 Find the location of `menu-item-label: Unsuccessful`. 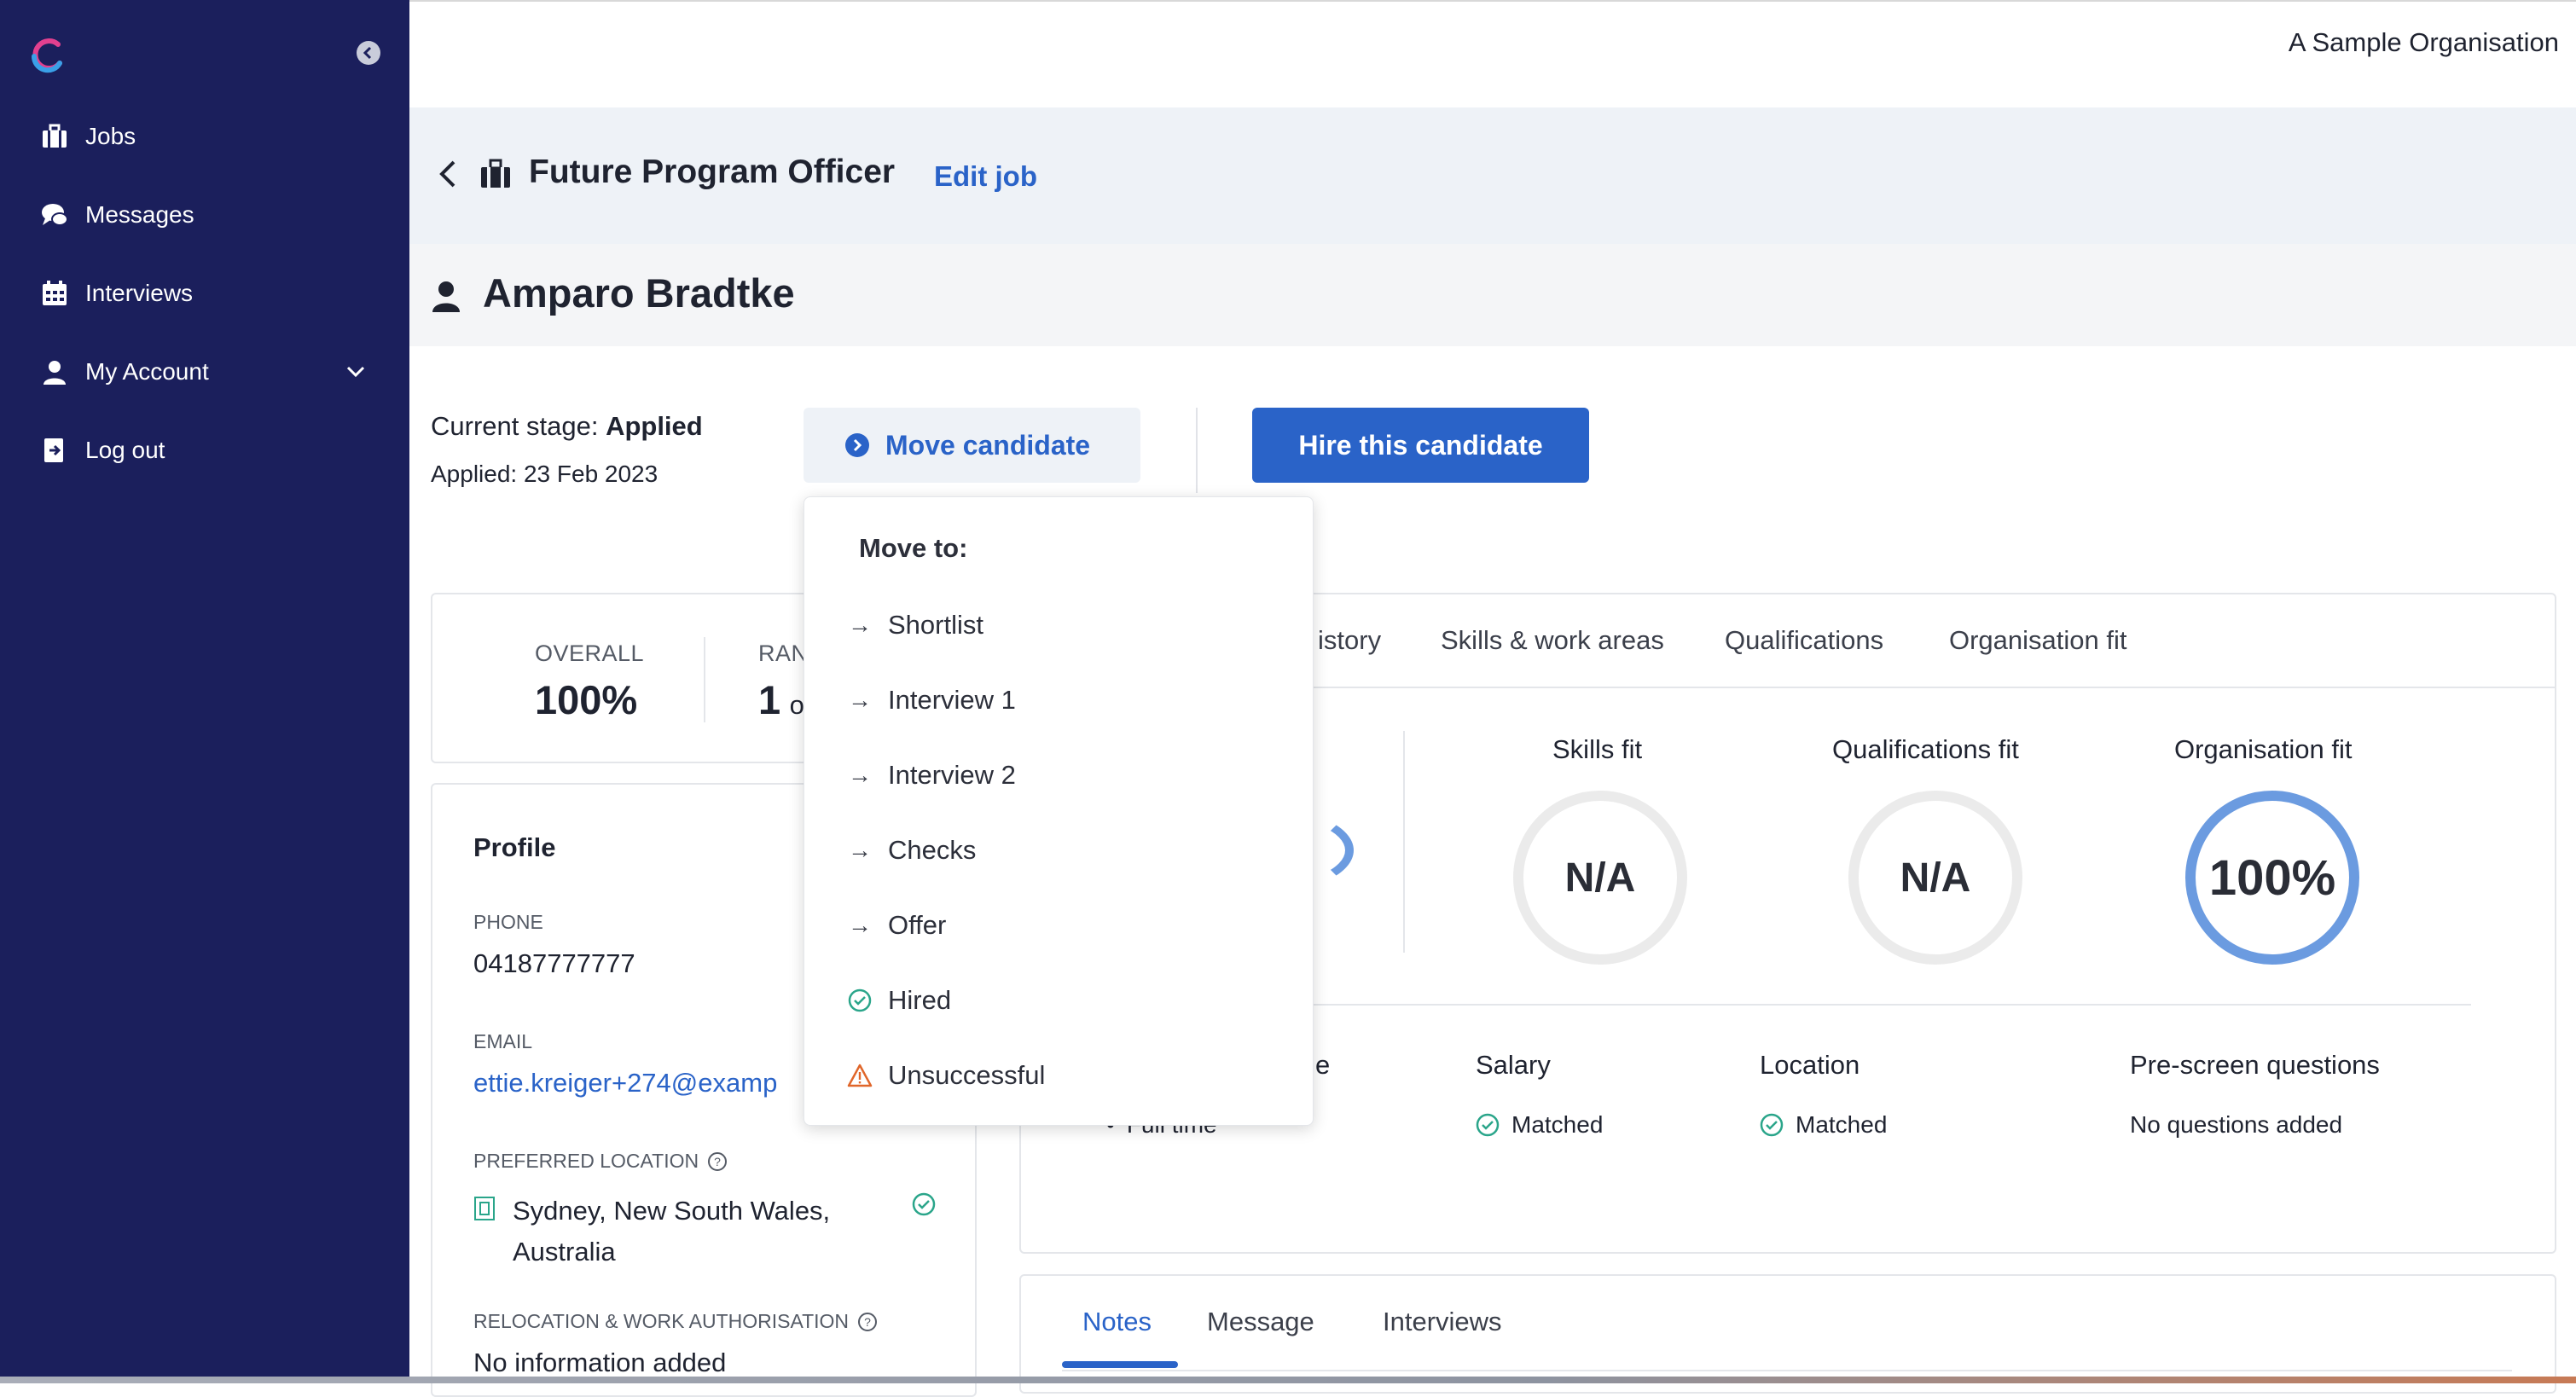

menu-item-label: Unsuccessful is located at coordinates (967, 1075).